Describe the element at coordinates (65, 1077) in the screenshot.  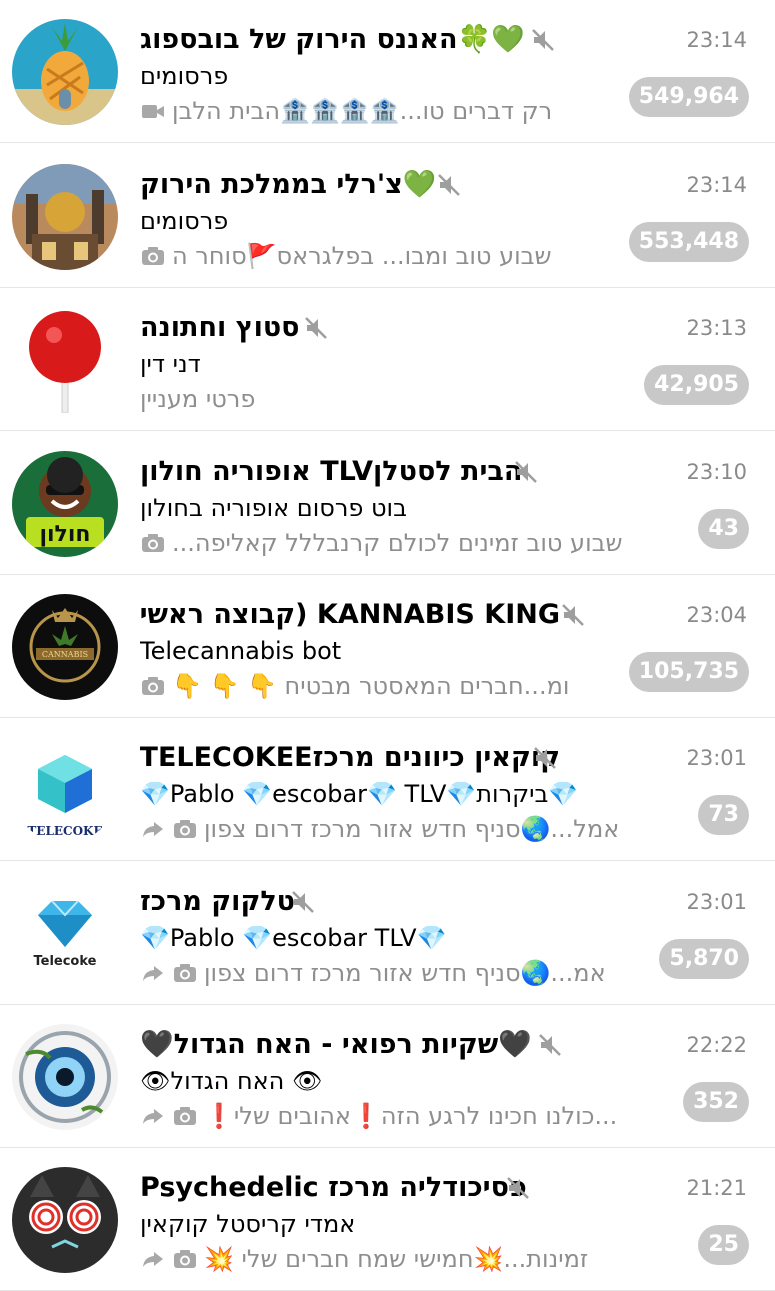
I see `eye-logo-icon` at that location.